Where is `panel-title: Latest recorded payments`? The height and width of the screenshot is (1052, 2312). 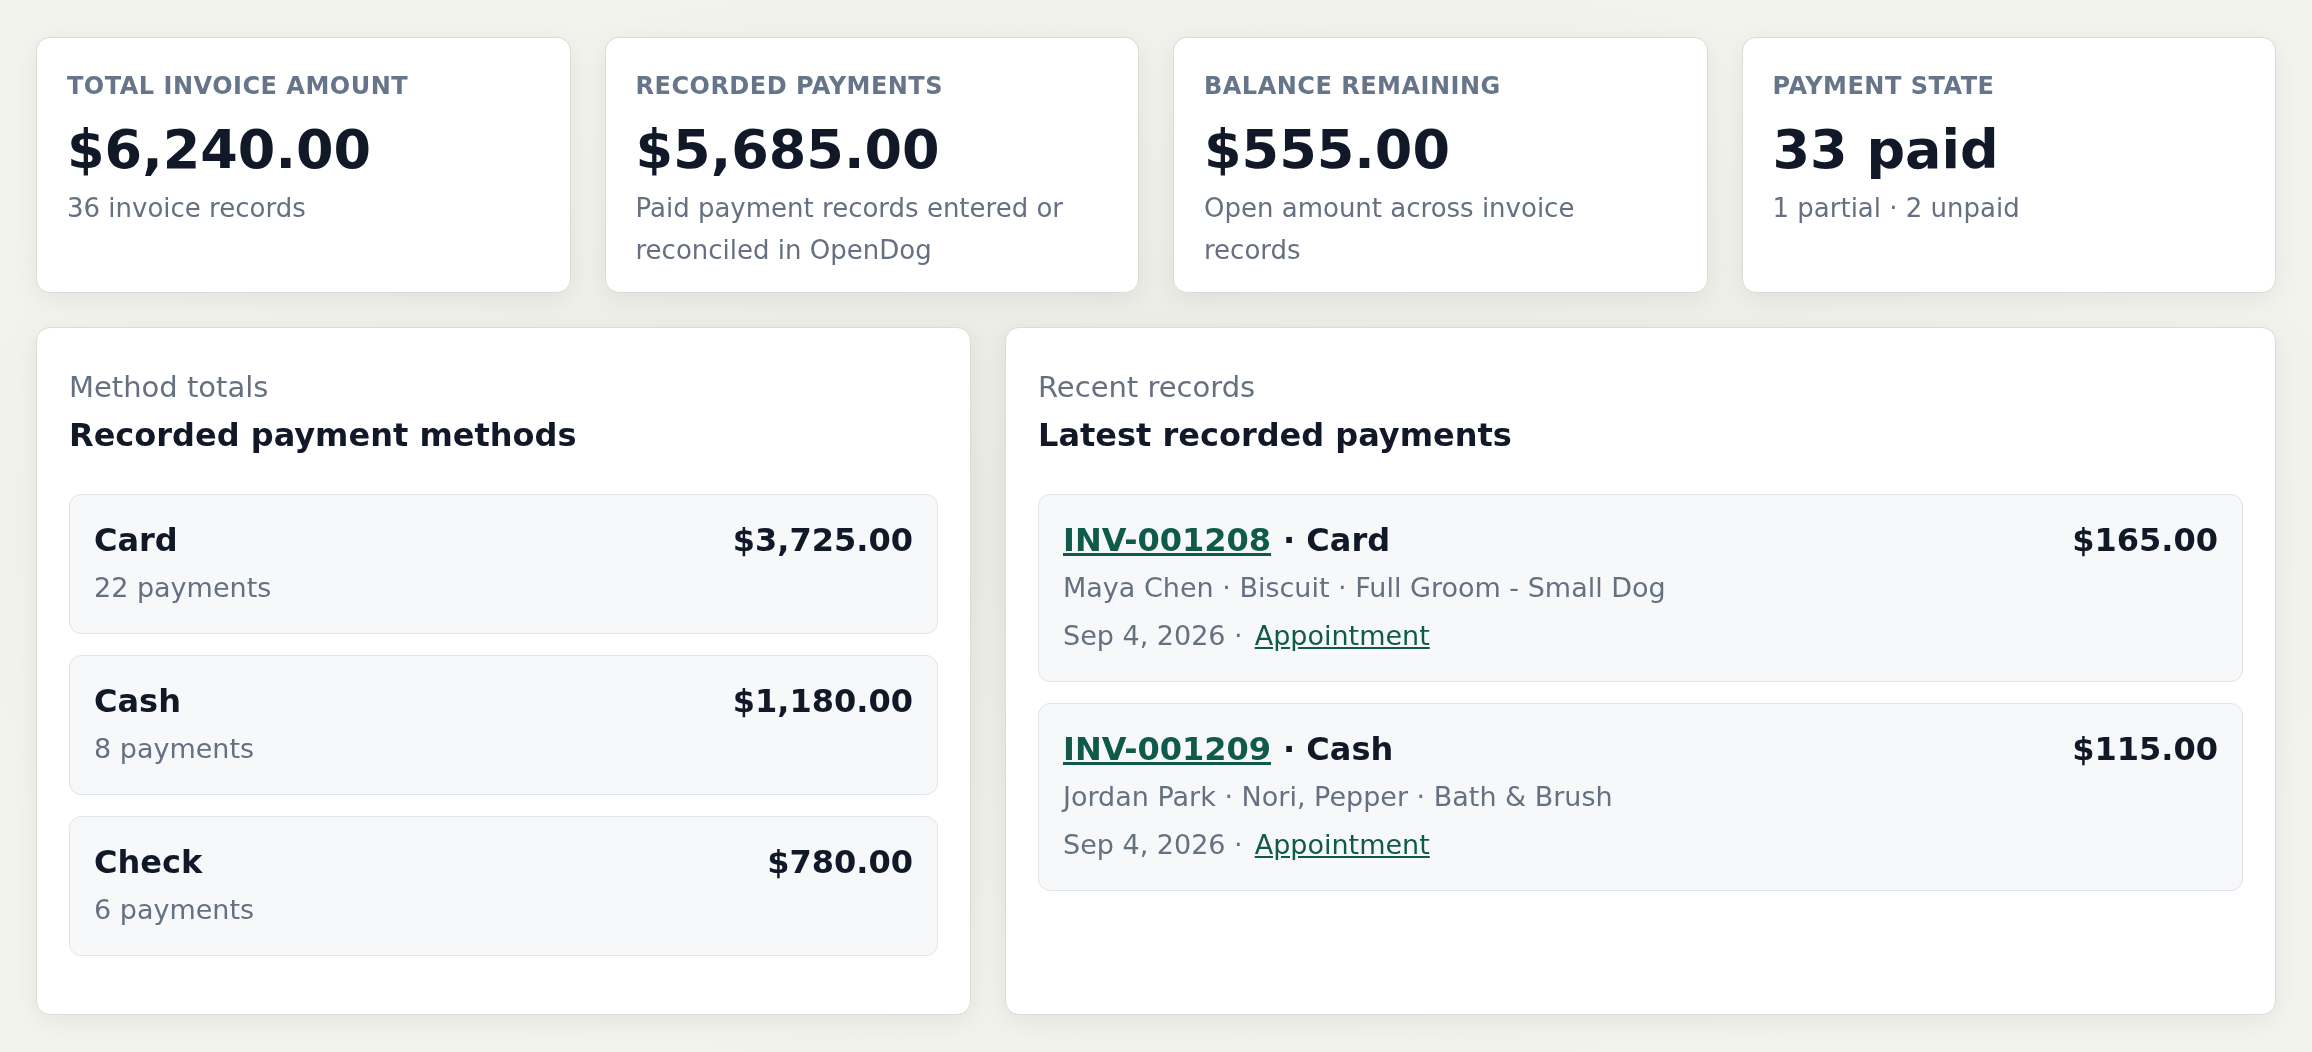 panel-title: Latest recorded payments is located at coordinates (1275, 435).